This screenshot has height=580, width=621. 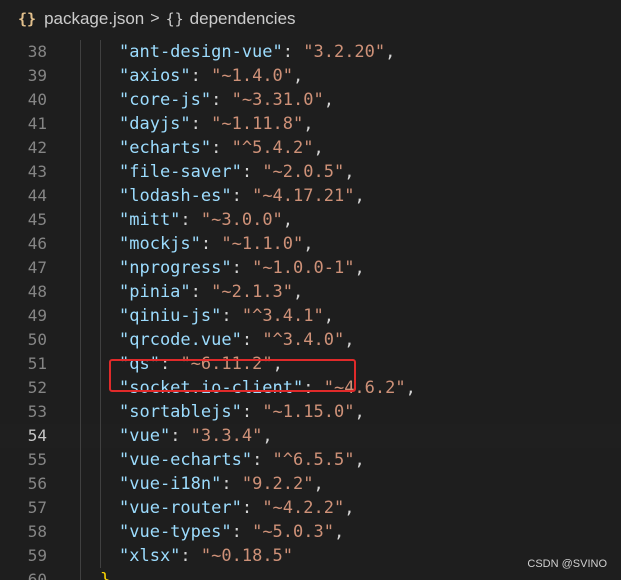 What do you see at coordinates (313, 460) in the screenshot?
I see `json-value: "^6.5.5"` at bounding box center [313, 460].